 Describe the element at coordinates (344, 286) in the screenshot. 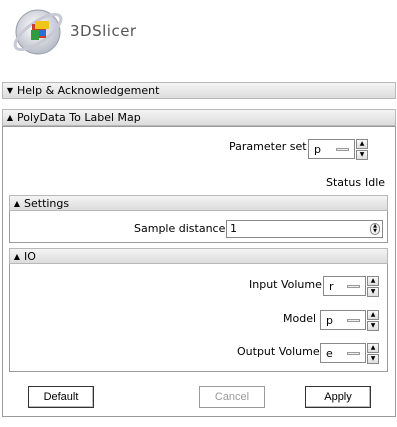

I see `input-volume-menu: r` at that location.